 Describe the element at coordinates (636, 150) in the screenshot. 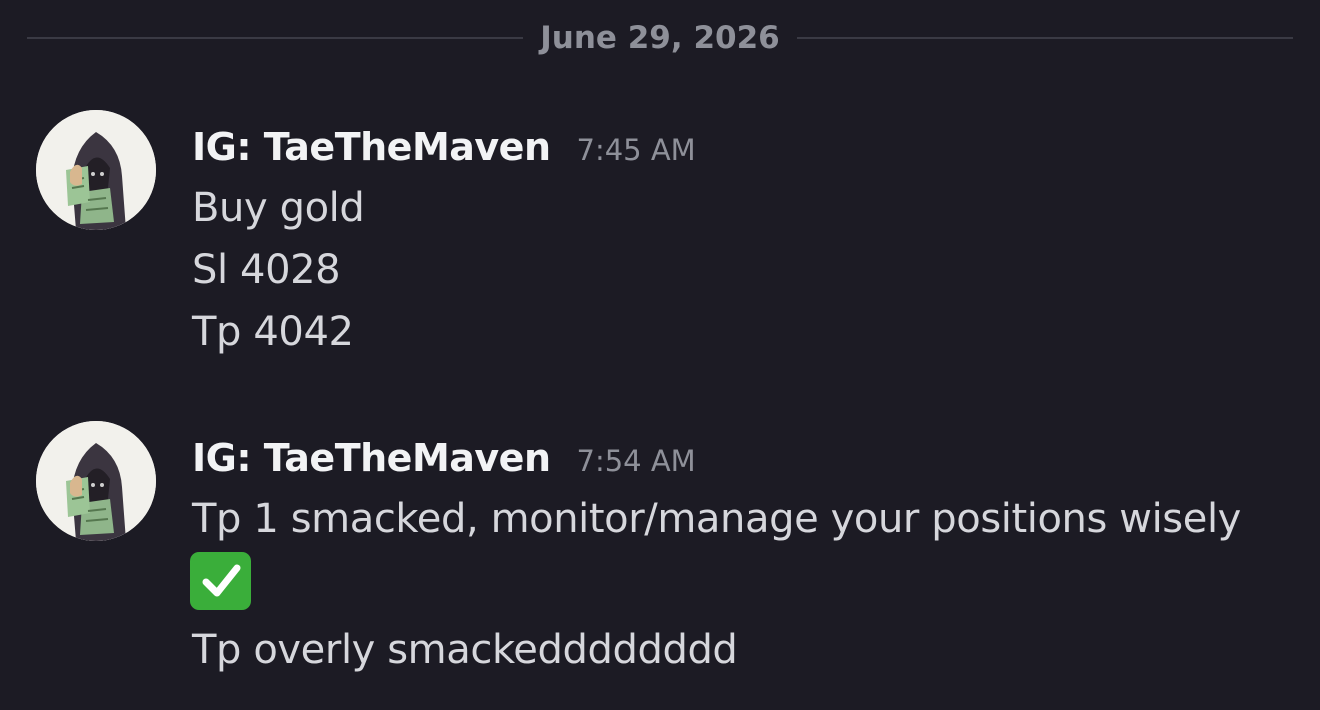

I see `timestamp: 7:45 AM` at that location.